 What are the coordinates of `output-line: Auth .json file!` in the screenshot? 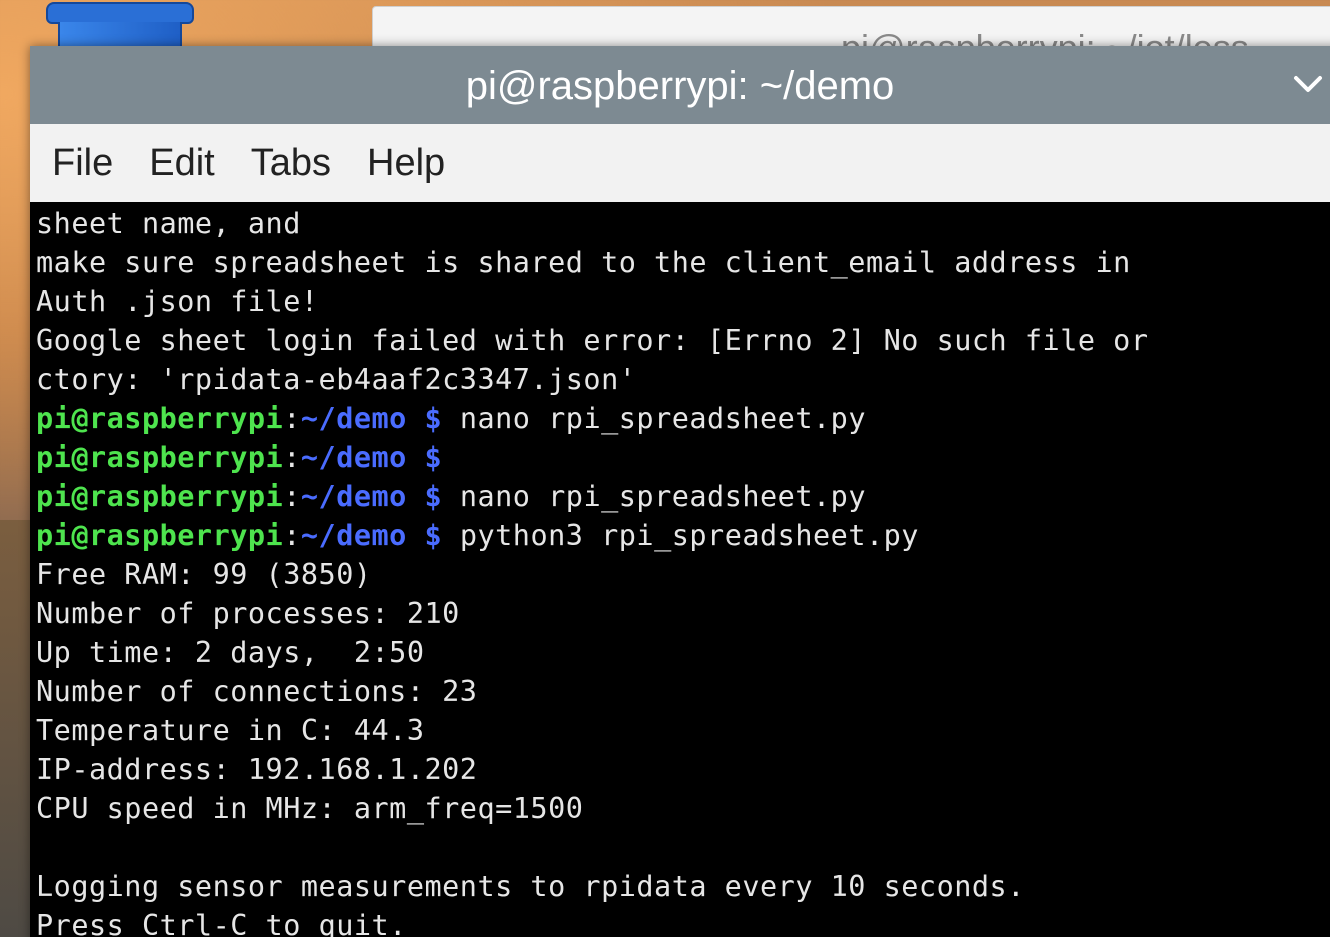 It's located at (177, 301).